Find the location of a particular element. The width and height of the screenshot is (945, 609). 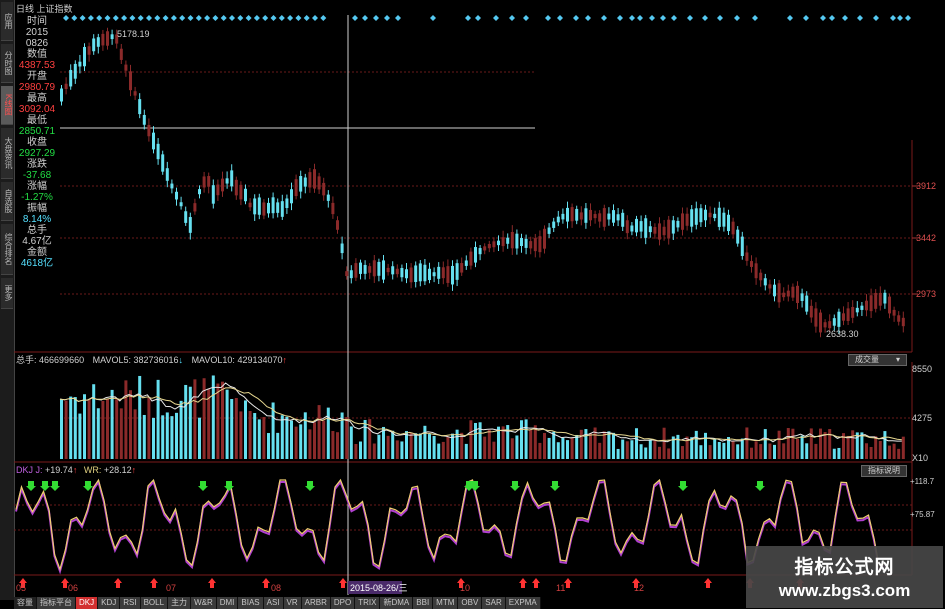

mavol5-value: 382736016 is located at coordinates (156, 360).